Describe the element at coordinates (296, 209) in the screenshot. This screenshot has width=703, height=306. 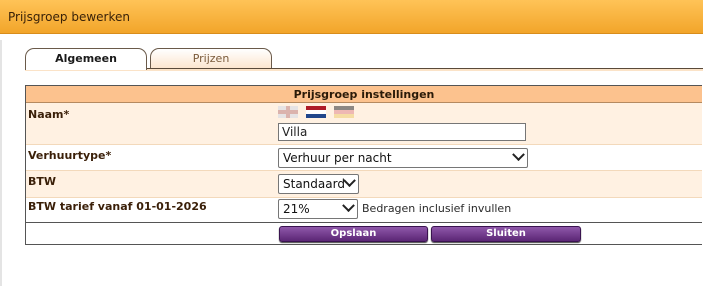
I see `btw-tarief-value: 21%` at that location.